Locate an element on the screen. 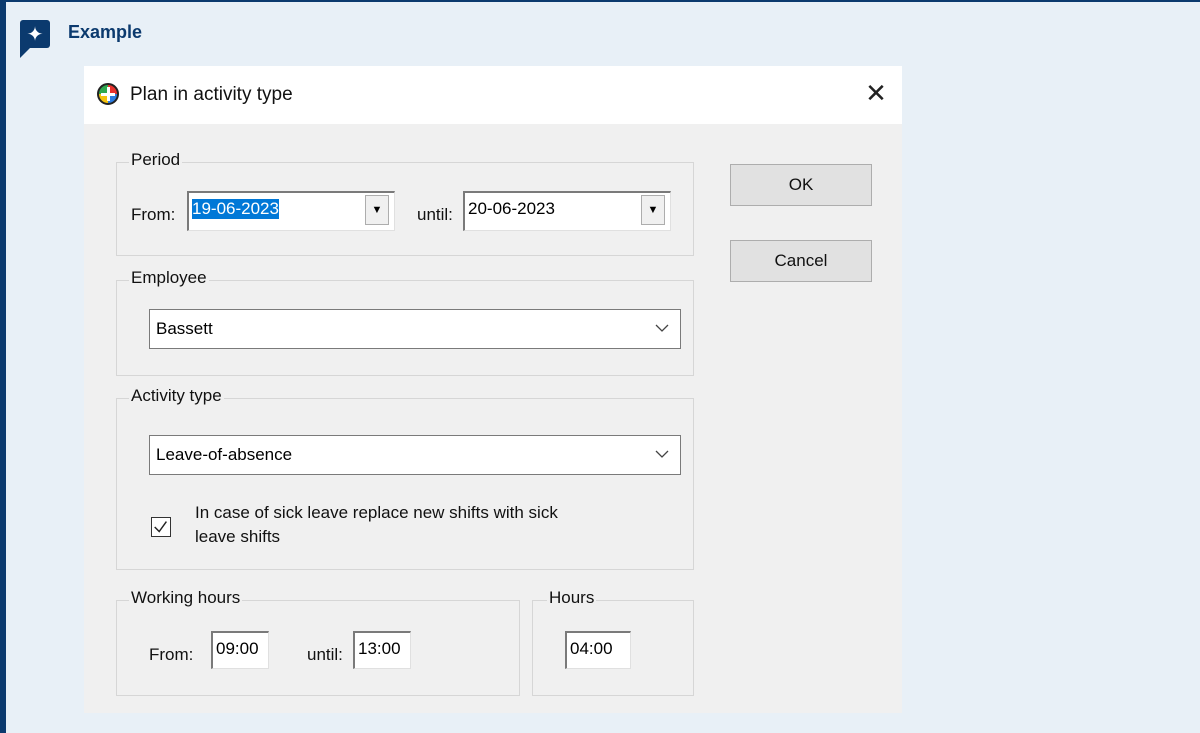 This screenshot has height=733, width=1200. cancel-button: Cancel is located at coordinates (801, 261).